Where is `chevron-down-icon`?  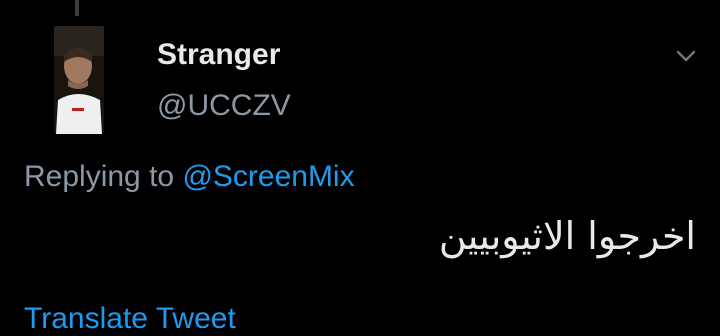
chevron-down-icon is located at coordinates (686, 56).